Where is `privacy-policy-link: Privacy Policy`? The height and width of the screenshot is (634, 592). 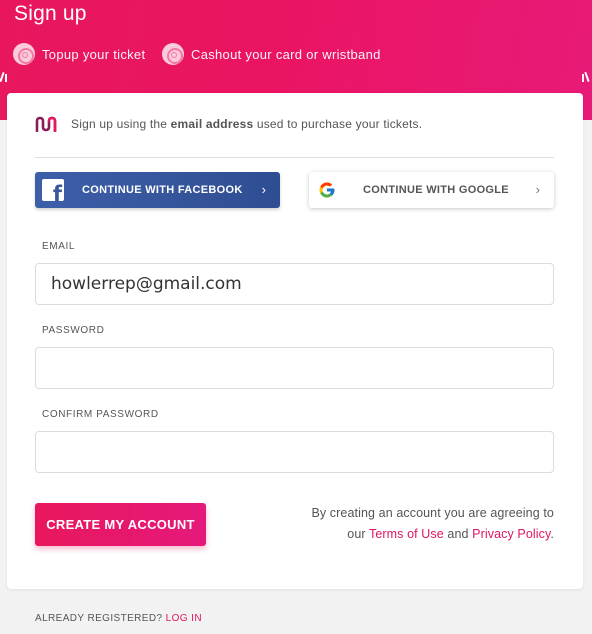 privacy-policy-link: Privacy Policy is located at coordinates (511, 534).